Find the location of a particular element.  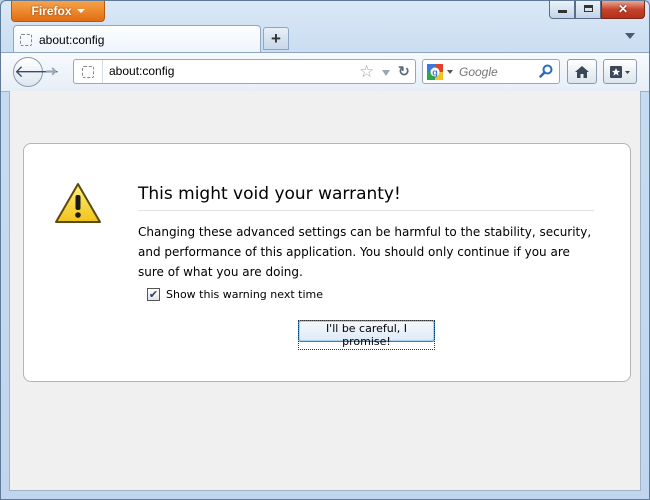

warning-title: This might void your warranty! is located at coordinates (366, 197).